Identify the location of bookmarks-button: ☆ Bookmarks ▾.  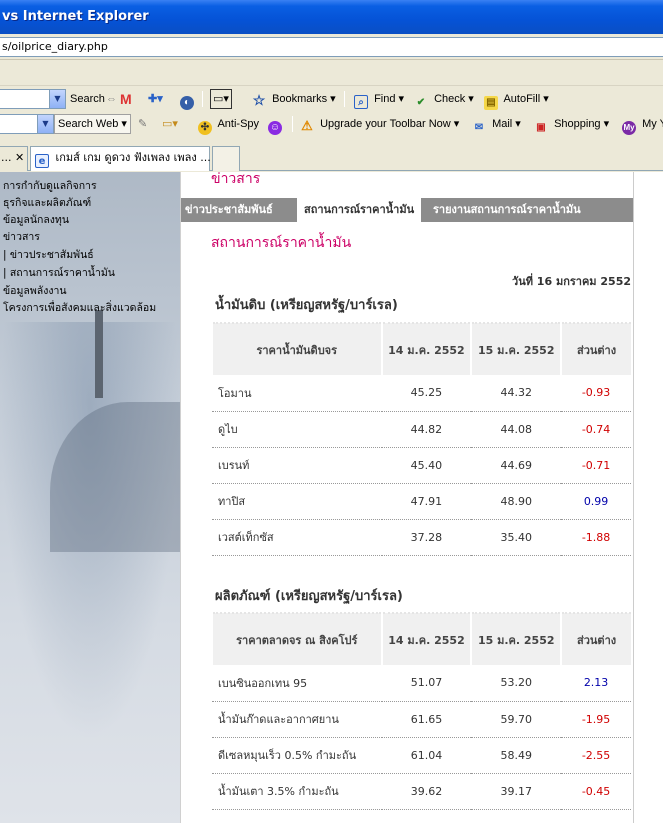
(294, 99).